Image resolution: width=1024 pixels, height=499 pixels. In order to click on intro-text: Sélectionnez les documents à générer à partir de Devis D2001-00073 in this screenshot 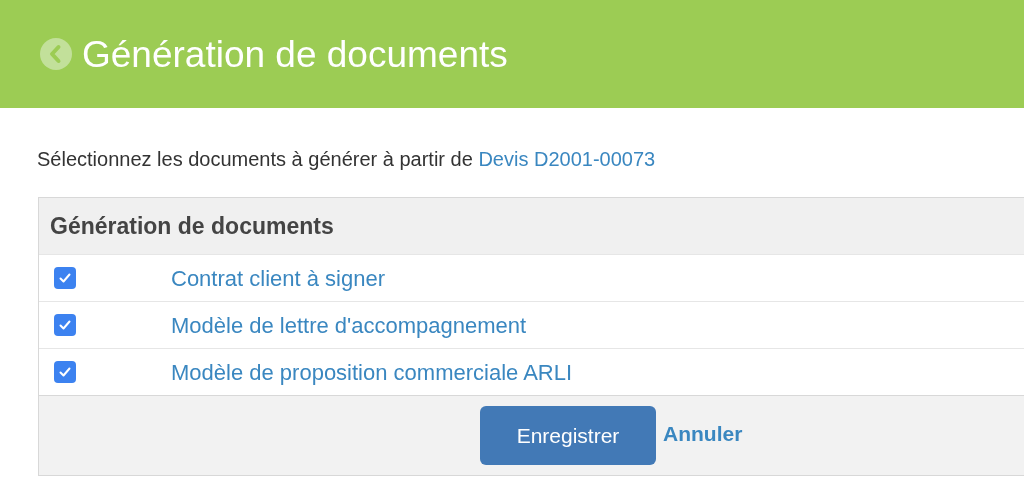, I will do `click(347, 159)`.